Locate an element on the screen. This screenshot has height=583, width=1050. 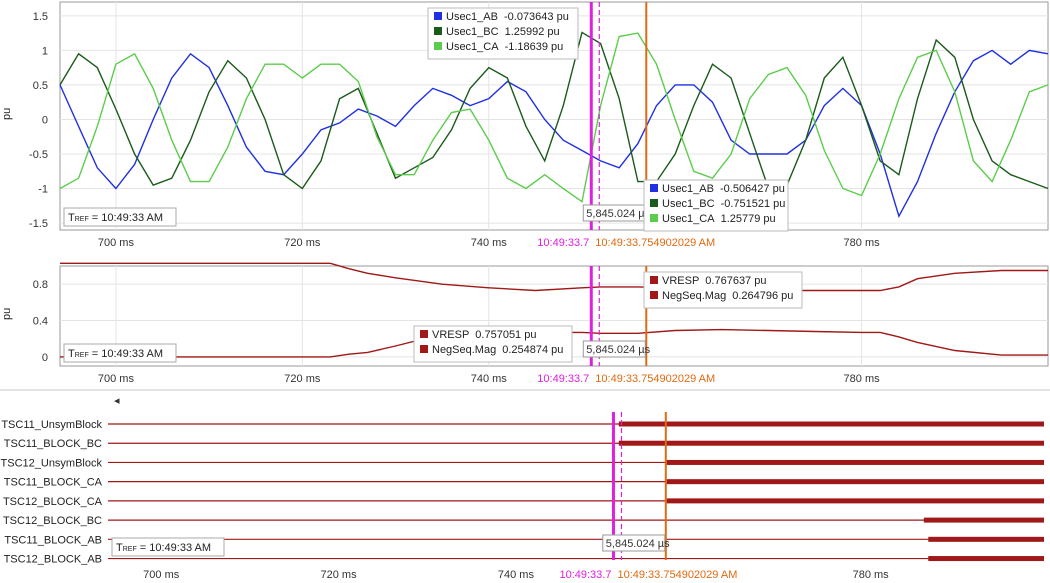
y-tick-label: 1.5 is located at coordinates (40, 17).